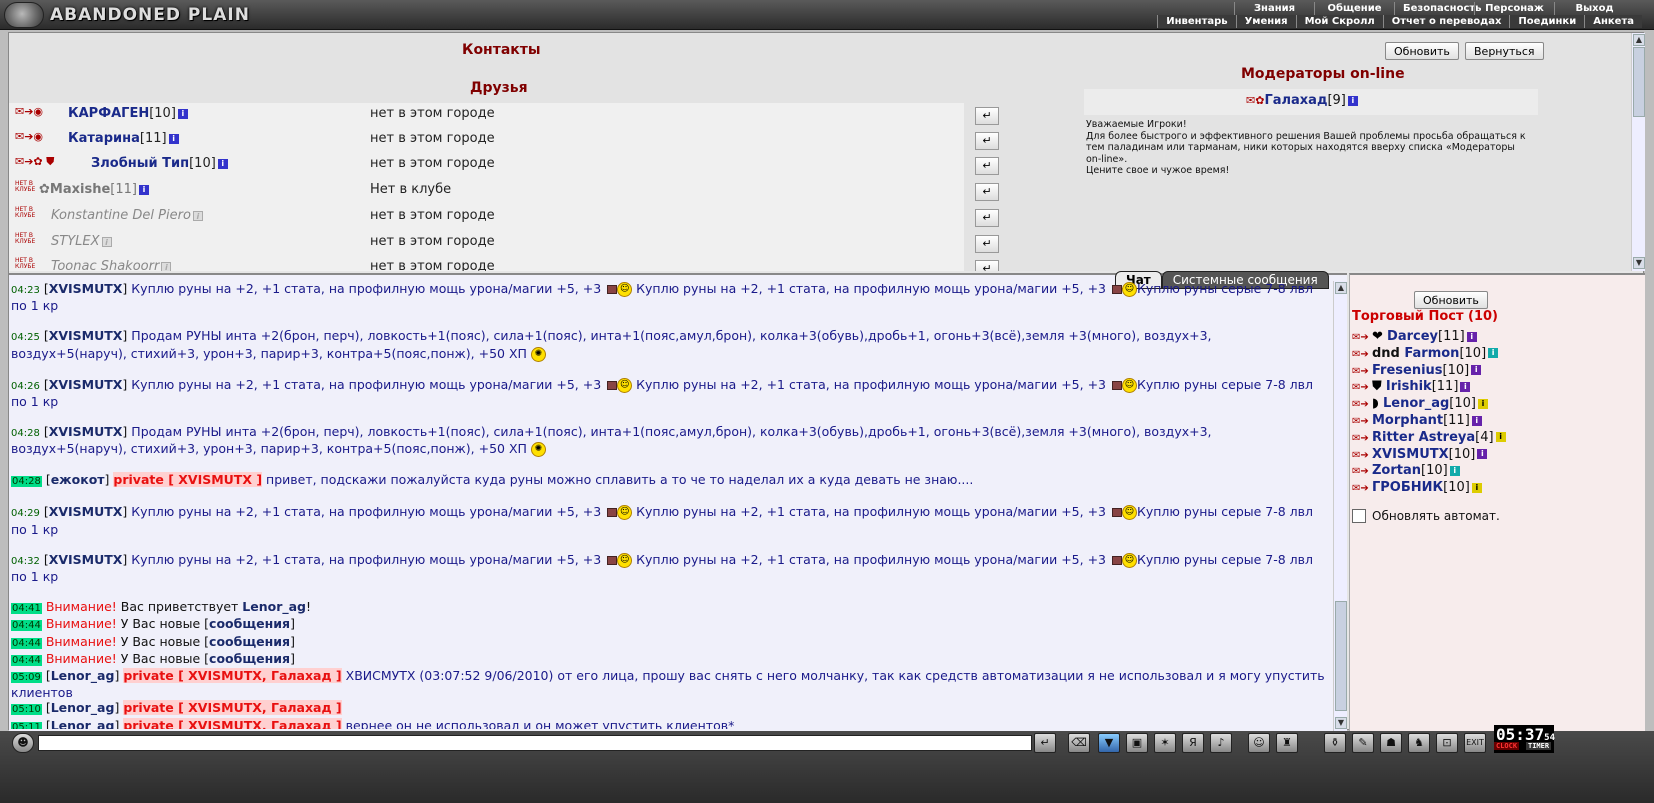  What do you see at coordinates (1594, 8) in the screenshot?
I see `menu-exit: Выход` at bounding box center [1594, 8].